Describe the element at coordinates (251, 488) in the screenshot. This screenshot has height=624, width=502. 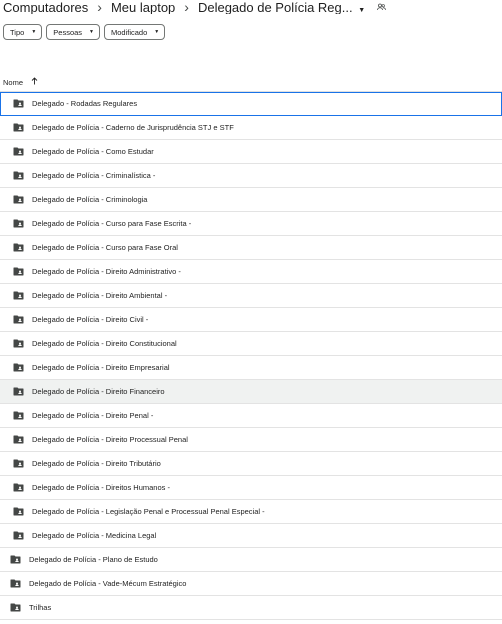
I see `folder-row: Delegado de Polícia - Direitos Humanos -` at that location.